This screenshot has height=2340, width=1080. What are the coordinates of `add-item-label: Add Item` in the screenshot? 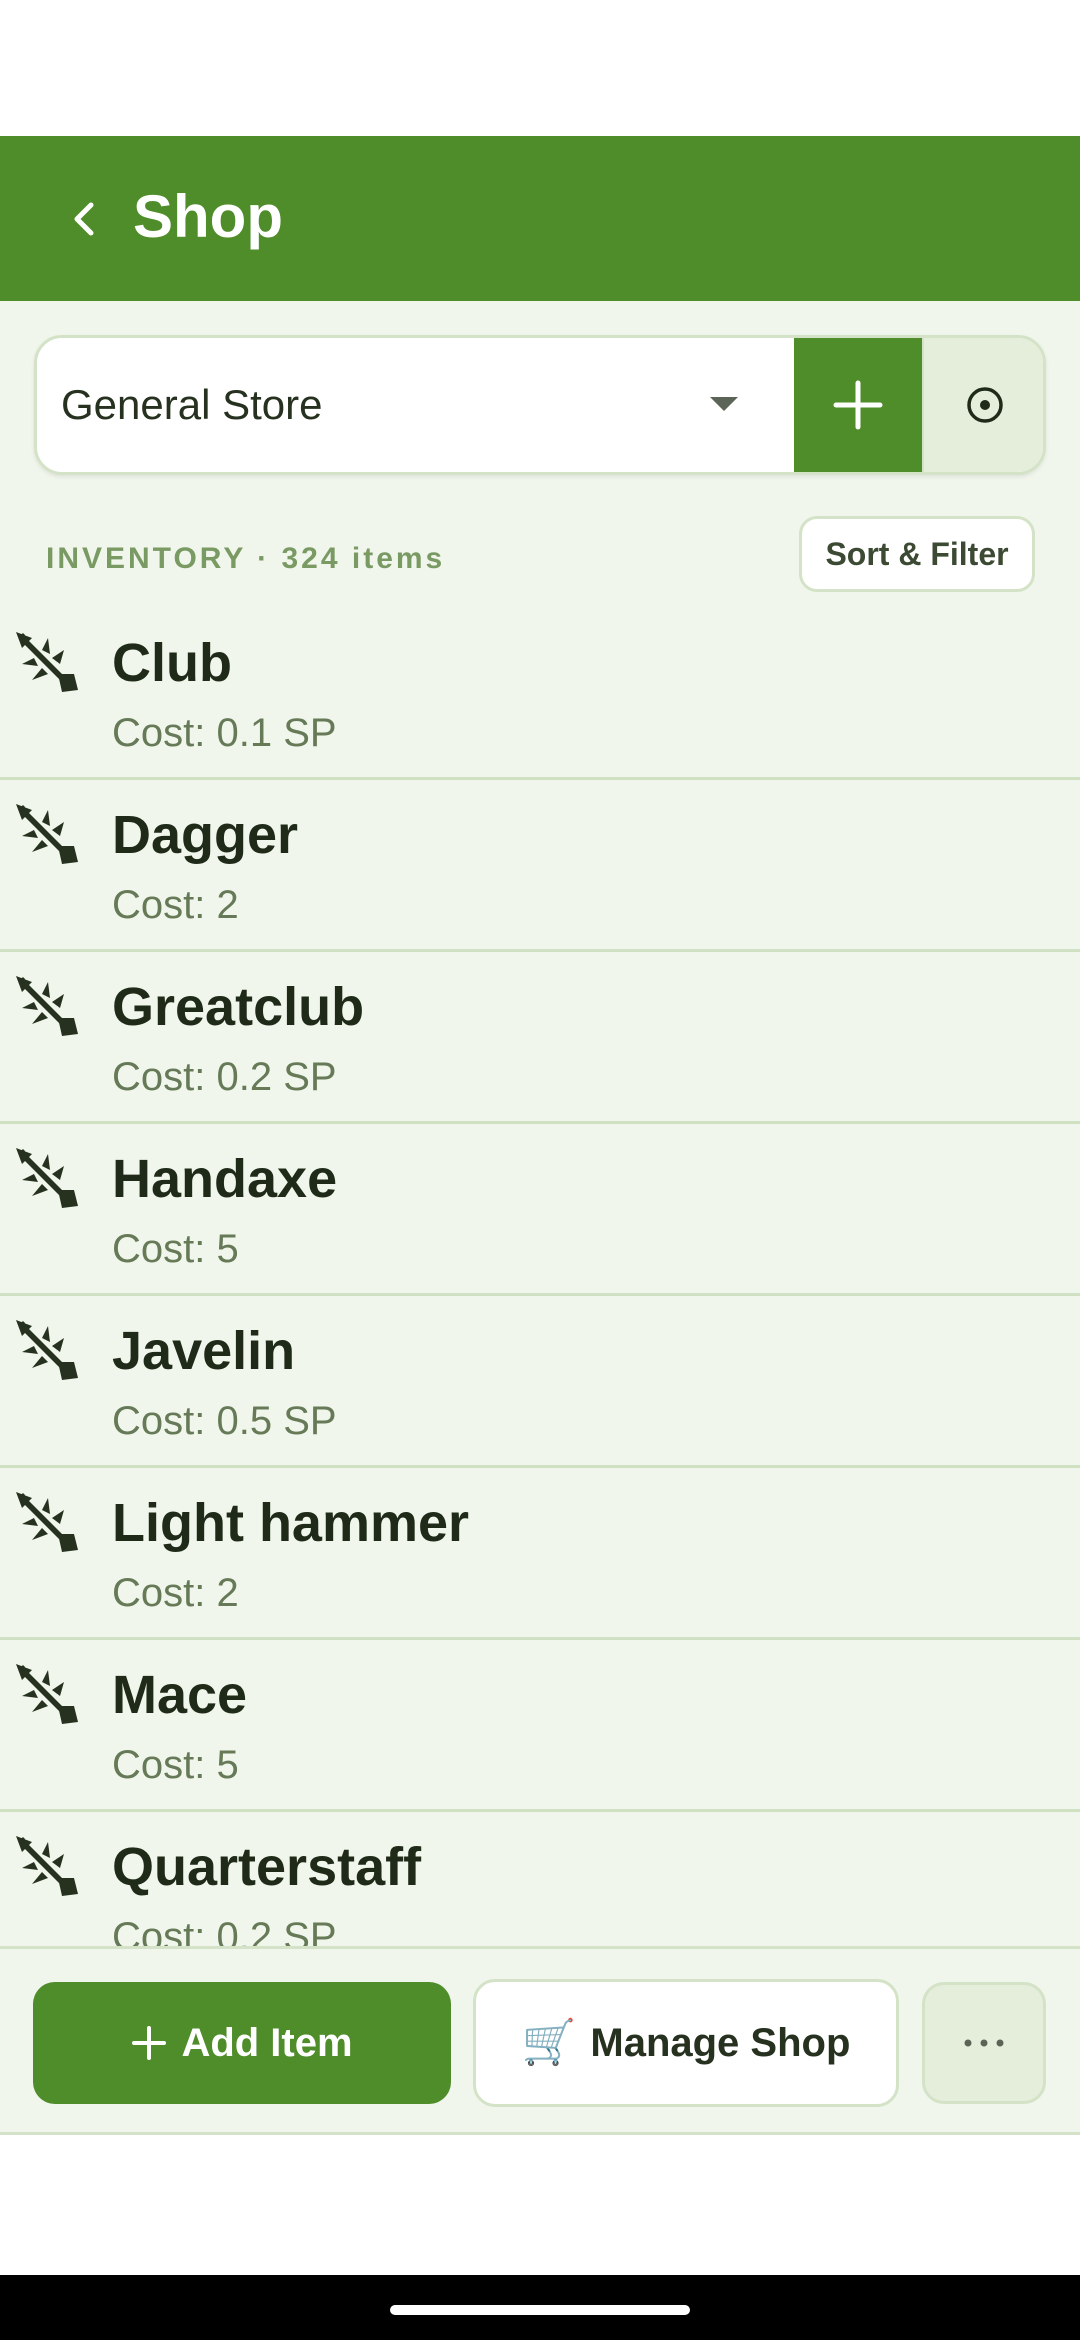 It's located at (267, 2042).